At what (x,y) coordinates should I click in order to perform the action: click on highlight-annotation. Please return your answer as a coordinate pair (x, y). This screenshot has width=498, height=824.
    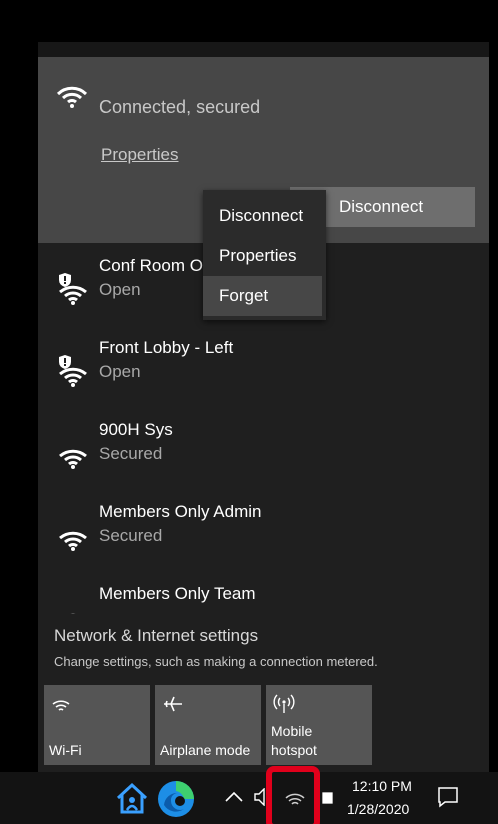
    Looking at the image, I should click on (293, 795).